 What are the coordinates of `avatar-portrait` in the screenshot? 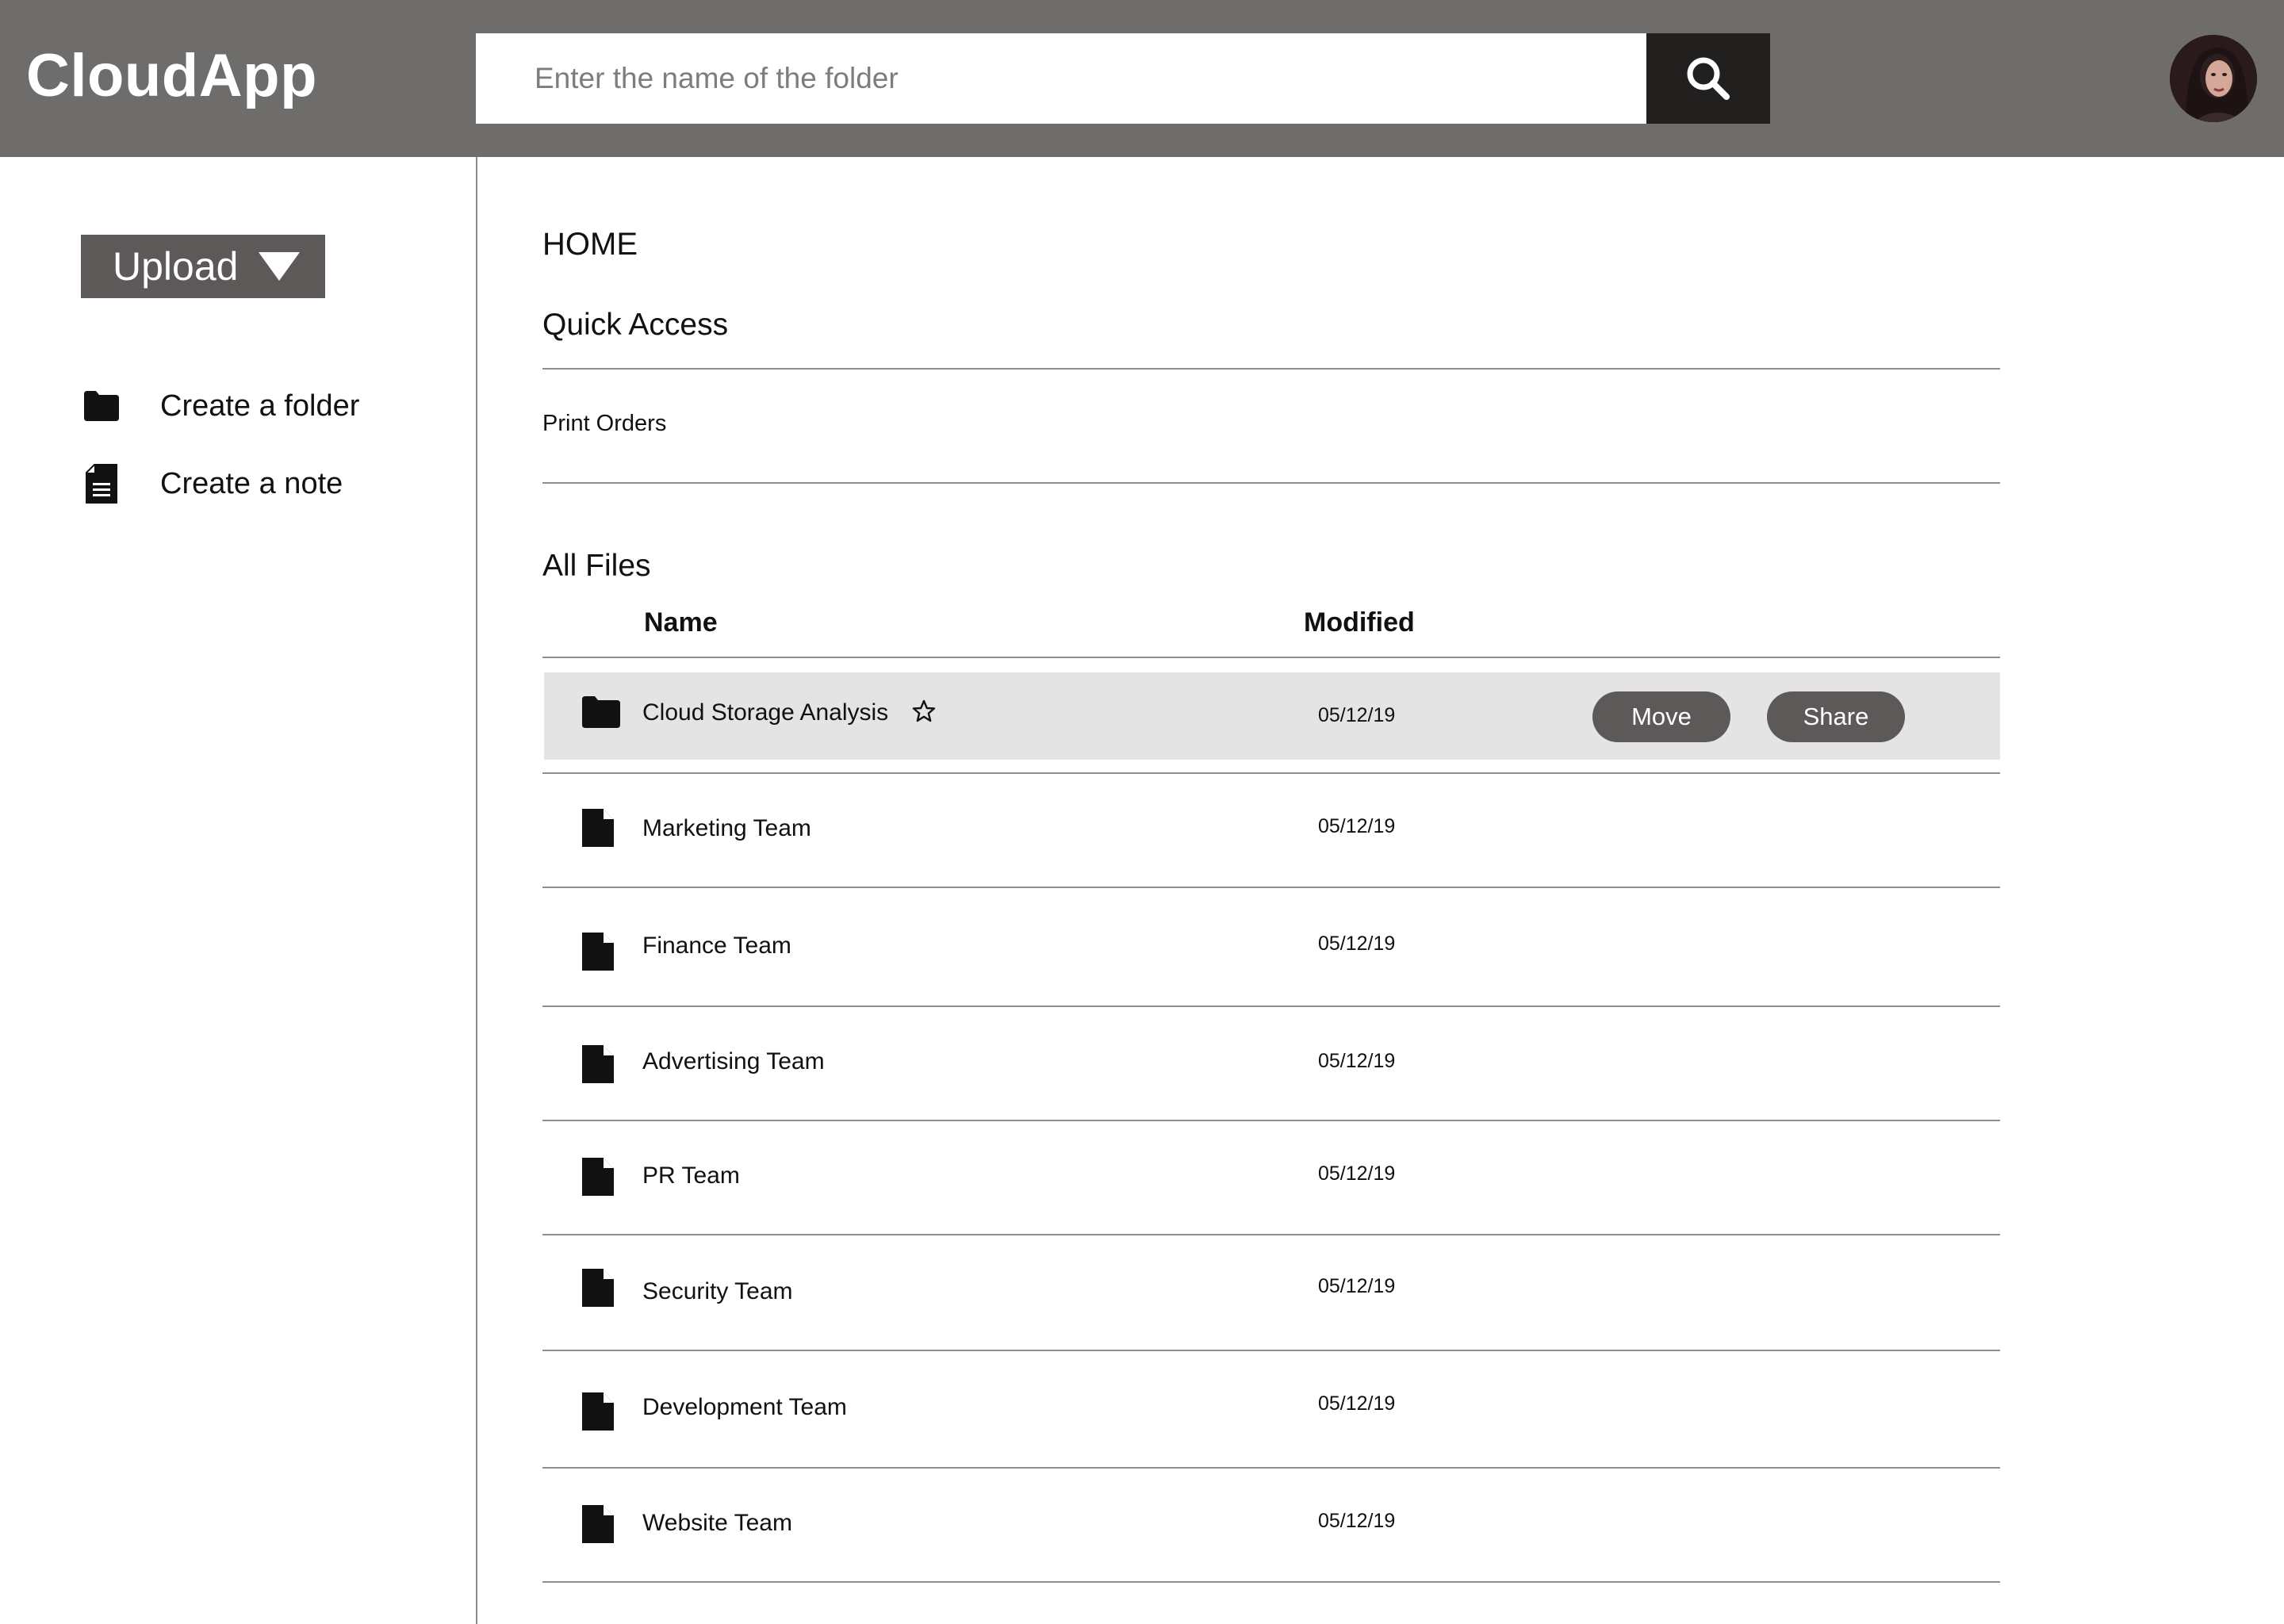 It's located at (2213, 78).